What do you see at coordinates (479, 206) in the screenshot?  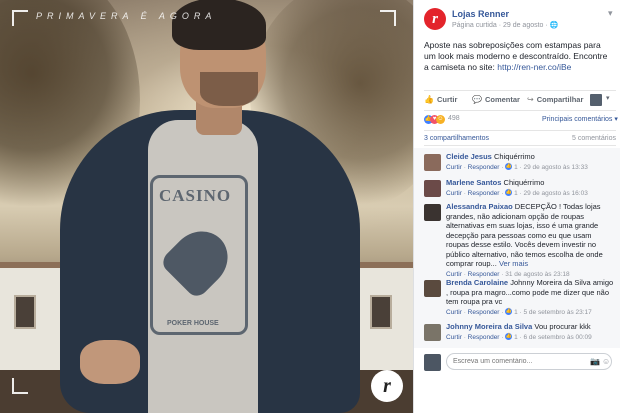 I see `comment-author: Alessandra Paixao` at bounding box center [479, 206].